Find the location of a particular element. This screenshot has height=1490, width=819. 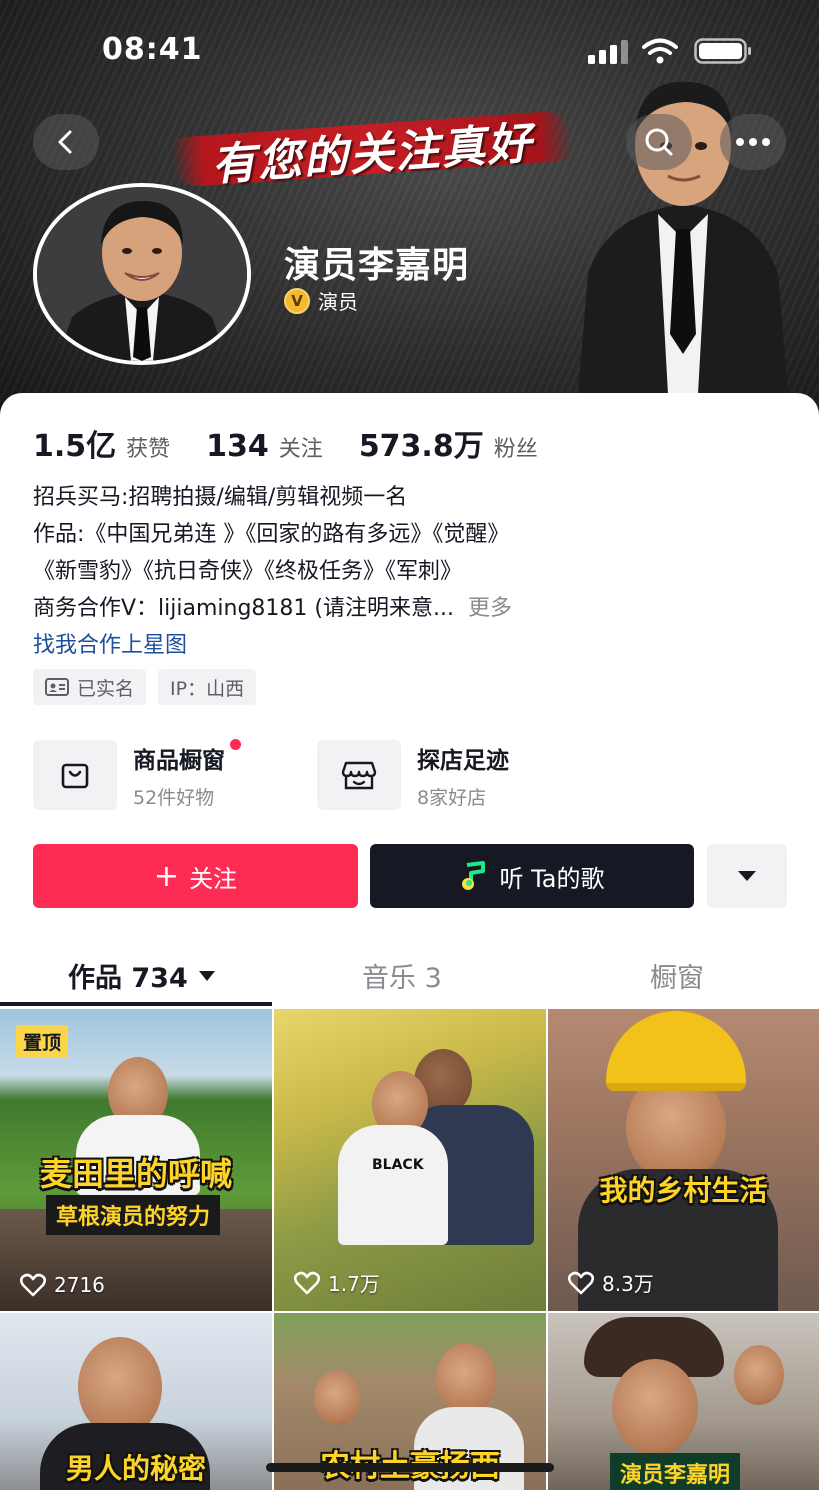

video-likes-count: 8.3万 is located at coordinates (628, 1284).